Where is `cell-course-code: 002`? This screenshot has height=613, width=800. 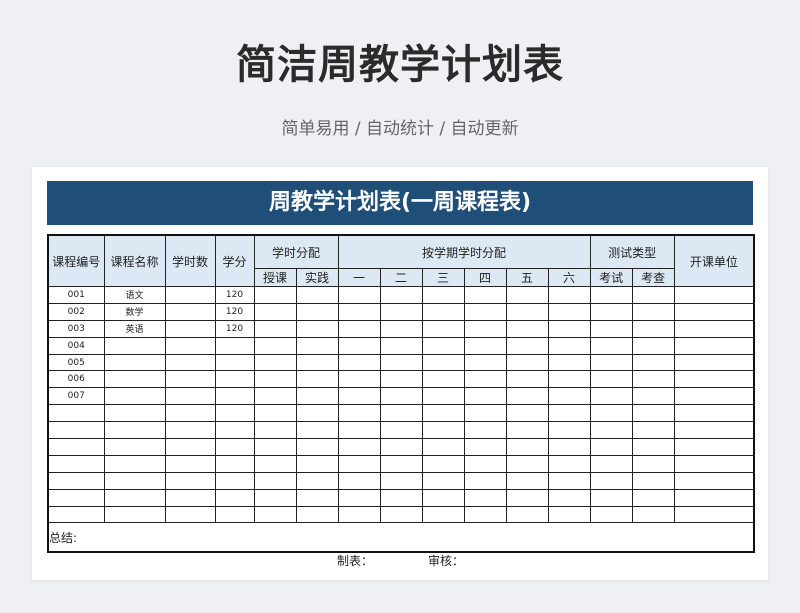
cell-course-code: 002 is located at coordinates (76, 311).